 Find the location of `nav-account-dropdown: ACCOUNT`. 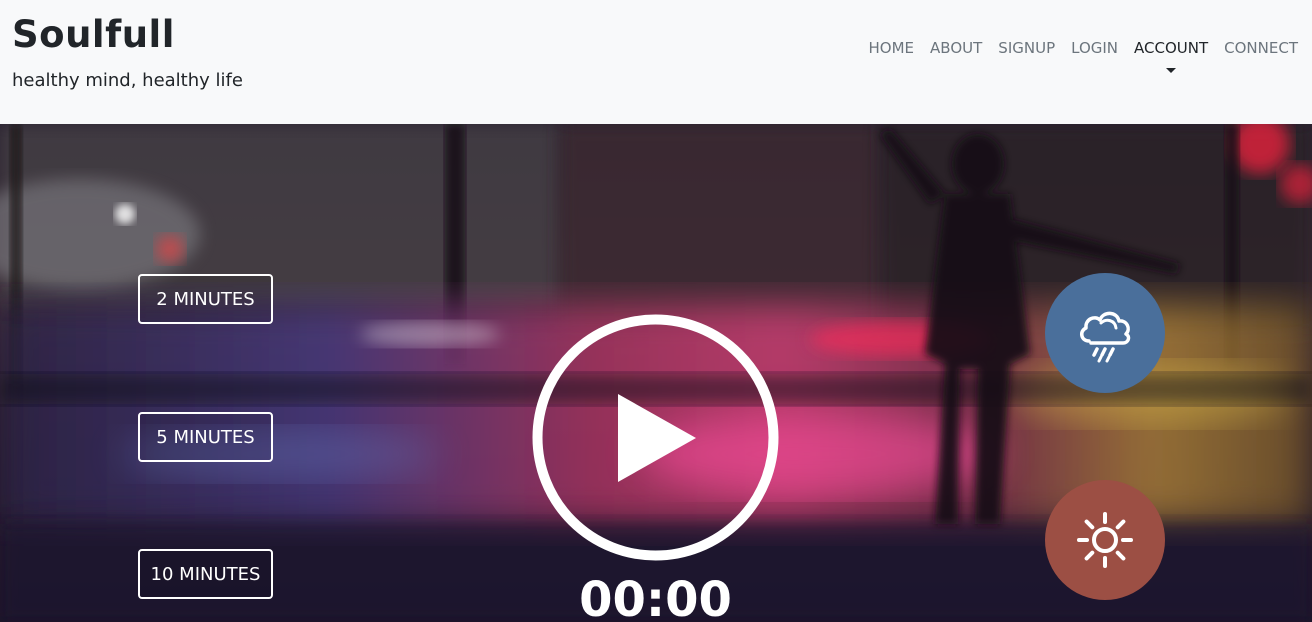

nav-account-dropdown: ACCOUNT is located at coordinates (1171, 55).